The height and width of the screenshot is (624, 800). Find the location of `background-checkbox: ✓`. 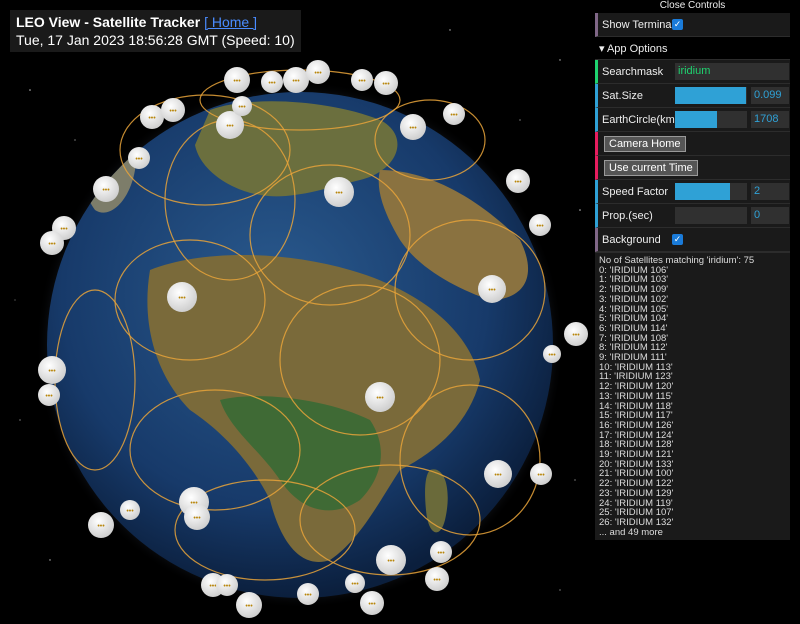

background-checkbox: ✓ is located at coordinates (677, 239).